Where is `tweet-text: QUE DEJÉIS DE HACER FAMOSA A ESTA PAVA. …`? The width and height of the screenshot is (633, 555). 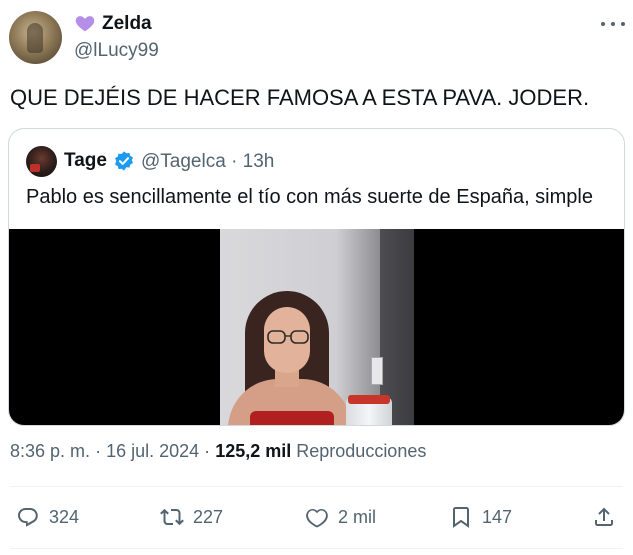 tweet-text: QUE DEJÉIS DE HACER FAMOSA A ESTA PAVA. … is located at coordinates (300, 97).